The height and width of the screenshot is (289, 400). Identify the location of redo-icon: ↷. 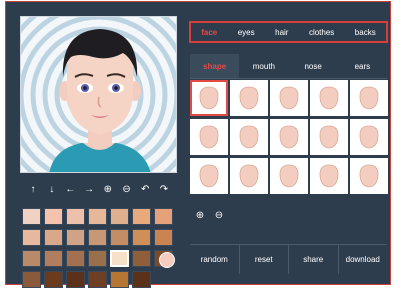
(164, 190).